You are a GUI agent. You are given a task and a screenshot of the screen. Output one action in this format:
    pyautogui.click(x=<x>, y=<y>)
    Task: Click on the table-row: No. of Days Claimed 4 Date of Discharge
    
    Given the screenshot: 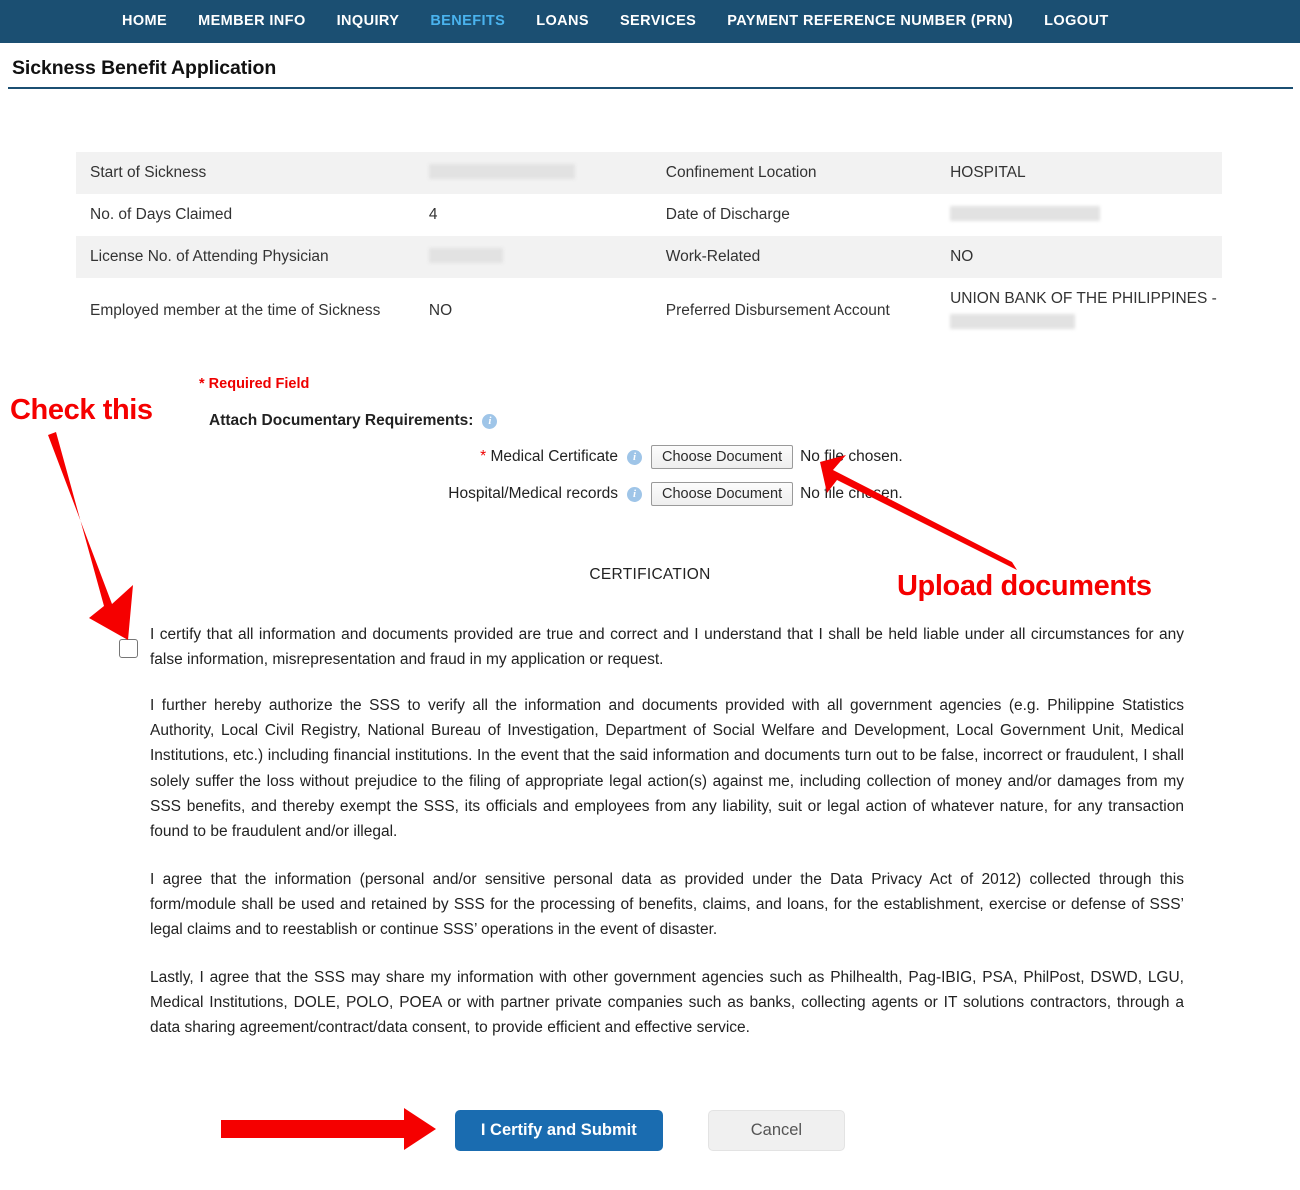 What is the action you would take?
    pyautogui.click(x=649, y=215)
    